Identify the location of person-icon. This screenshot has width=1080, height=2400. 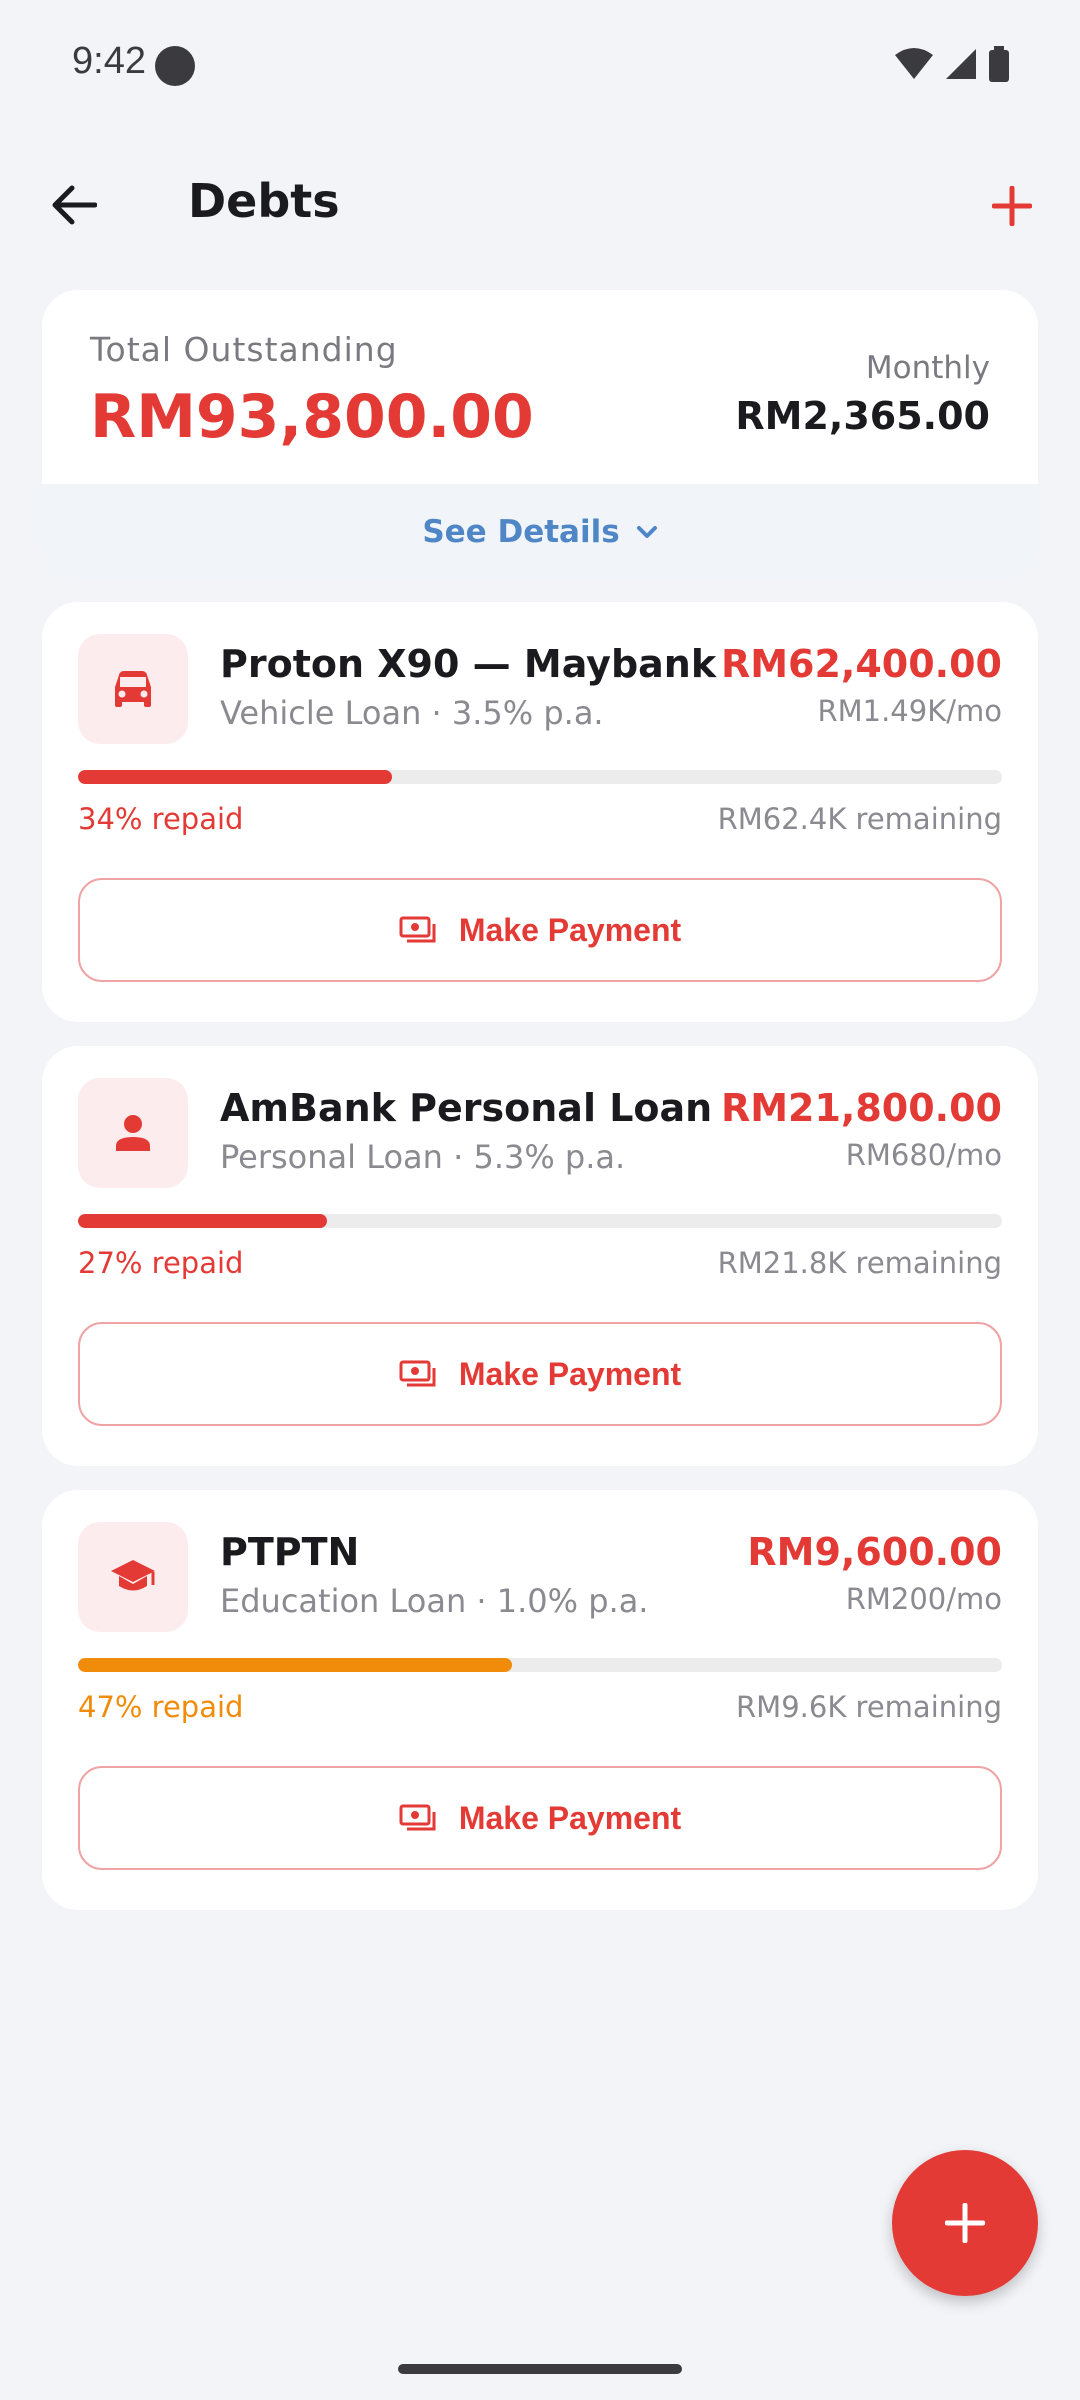
(133, 1133).